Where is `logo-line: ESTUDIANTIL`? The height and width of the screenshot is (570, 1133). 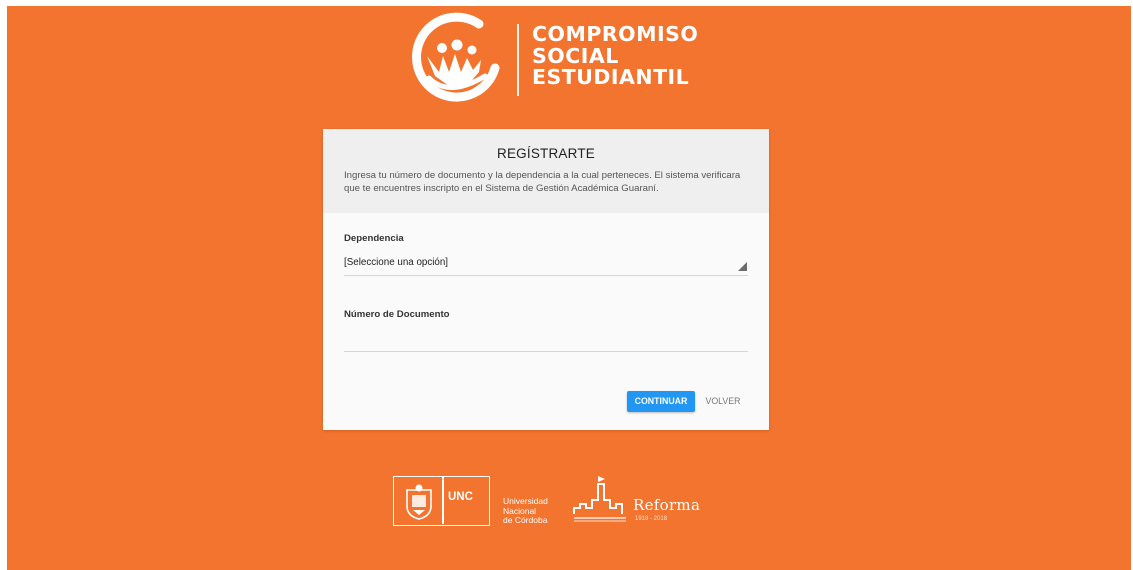
logo-line: ESTUDIANTIL is located at coordinates (611, 77).